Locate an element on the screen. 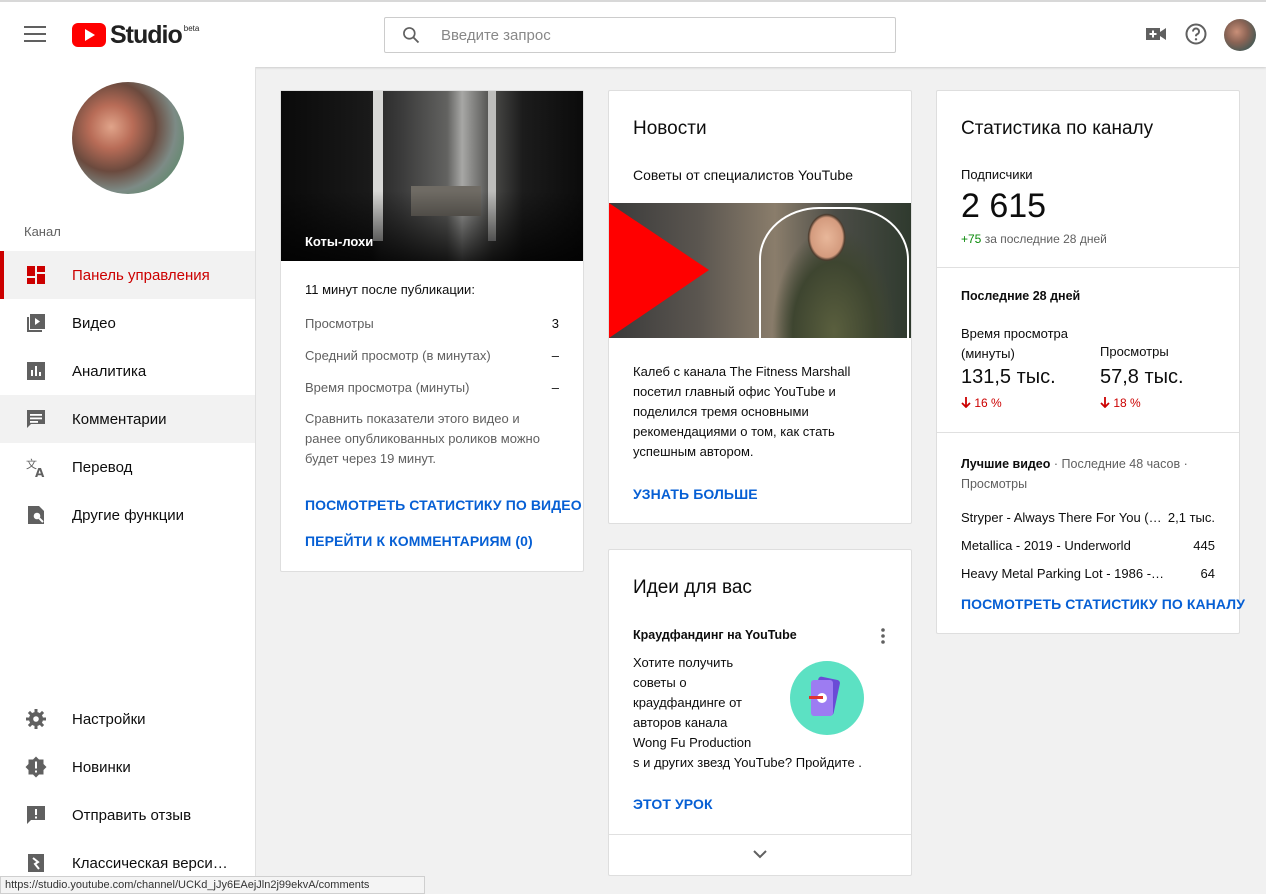  time-since-published: 11 минут после публикации: is located at coordinates (390, 289).